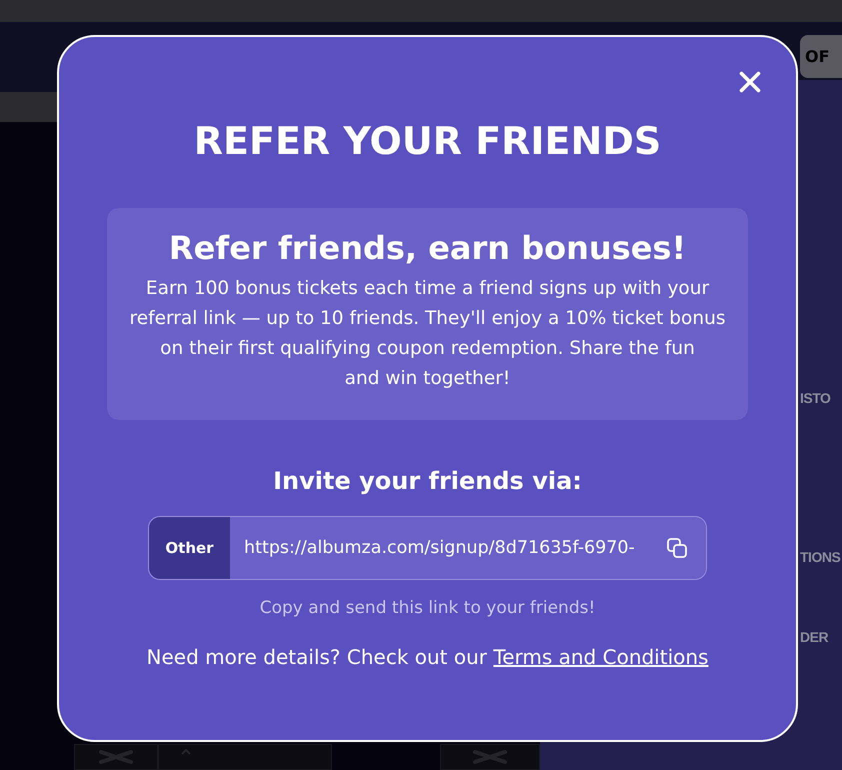 Image resolution: width=842 pixels, height=770 pixels. I want to click on modal-title: REFER YOUR FRIENDS, so click(428, 141).